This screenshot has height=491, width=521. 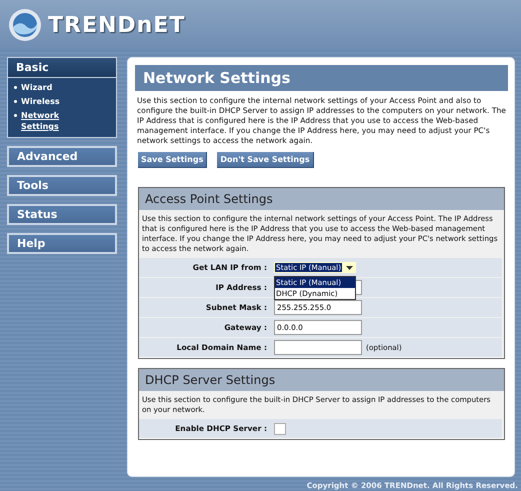 What do you see at coordinates (318, 347) in the screenshot?
I see `input-field` at bounding box center [318, 347].